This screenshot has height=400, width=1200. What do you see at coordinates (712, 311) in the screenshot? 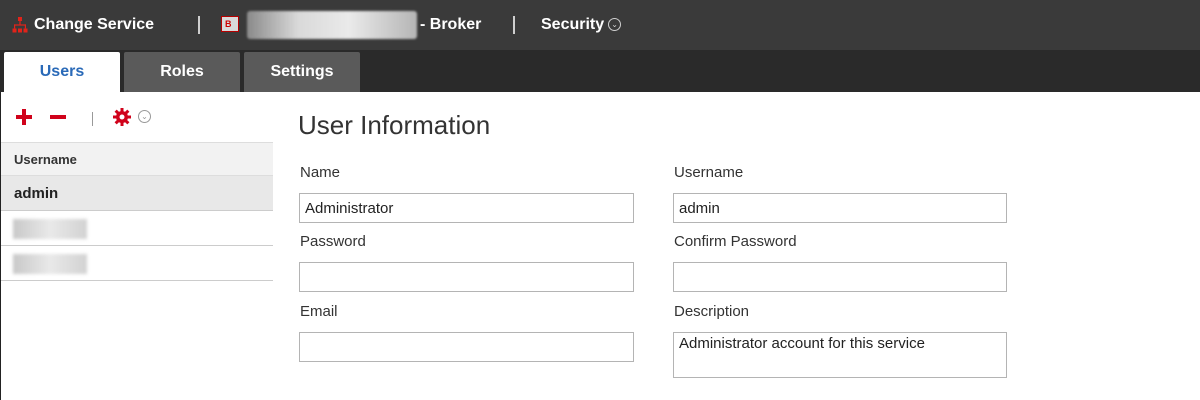
I see `description-label: Description` at bounding box center [712, 311].